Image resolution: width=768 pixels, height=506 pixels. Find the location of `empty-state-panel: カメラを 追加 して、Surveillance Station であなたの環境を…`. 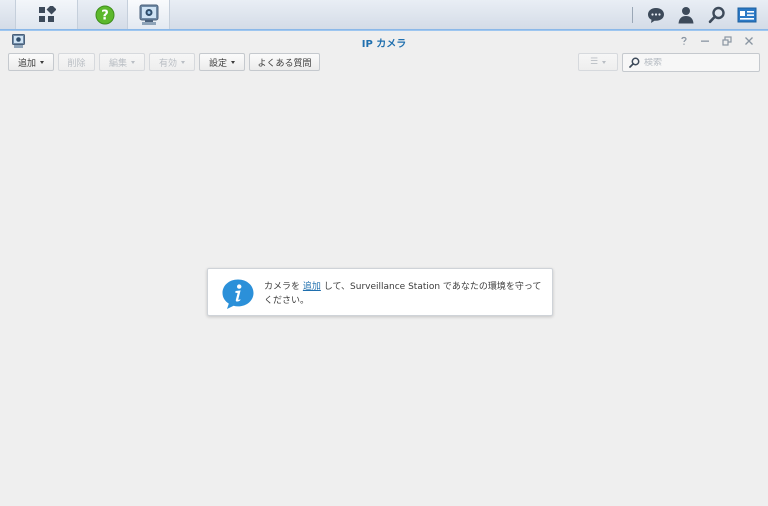

empty-state-panel: カメラを 追加 して、Surveillance Station であなたの環境を… is located at coordinates (380, 292).